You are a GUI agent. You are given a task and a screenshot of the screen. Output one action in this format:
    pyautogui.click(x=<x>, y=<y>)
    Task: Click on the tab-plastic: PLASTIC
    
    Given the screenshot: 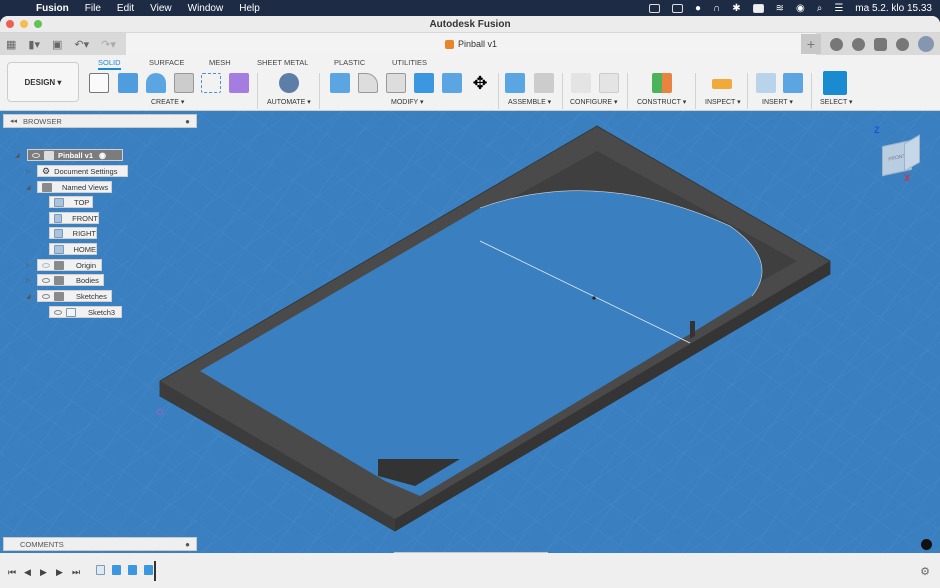 What is the action you would take?
    pyautogui.click(x=349, y=62)
    